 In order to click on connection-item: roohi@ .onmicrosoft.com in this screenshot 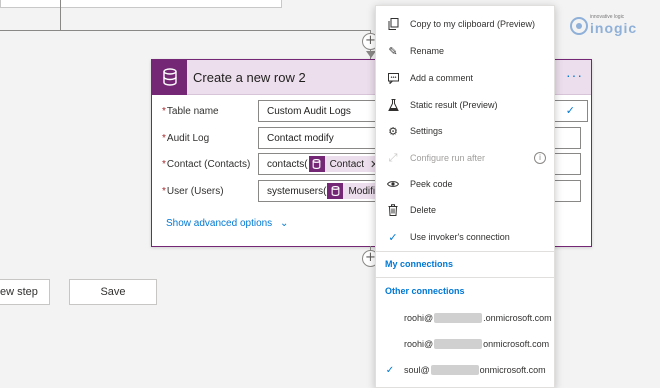, I will do `click(465, 318)`.